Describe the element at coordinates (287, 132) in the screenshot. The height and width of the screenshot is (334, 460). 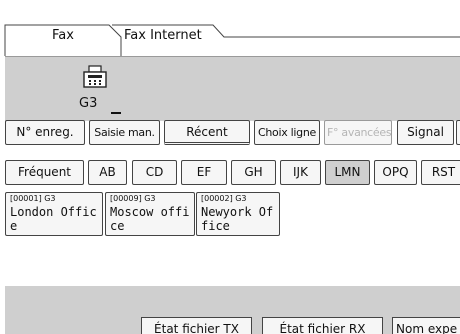
I see `line-choice-button: Choix ligne` at that location.